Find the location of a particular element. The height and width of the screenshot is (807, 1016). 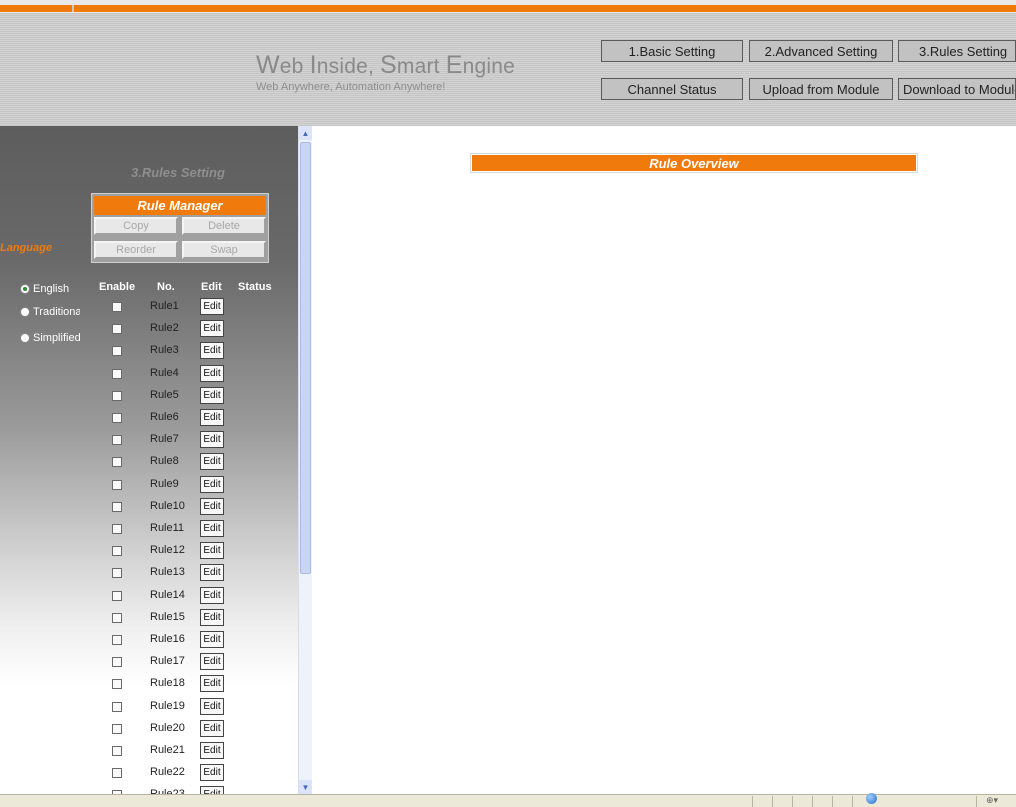

brand-title-text: ngine is located at coordinates (489, 66).